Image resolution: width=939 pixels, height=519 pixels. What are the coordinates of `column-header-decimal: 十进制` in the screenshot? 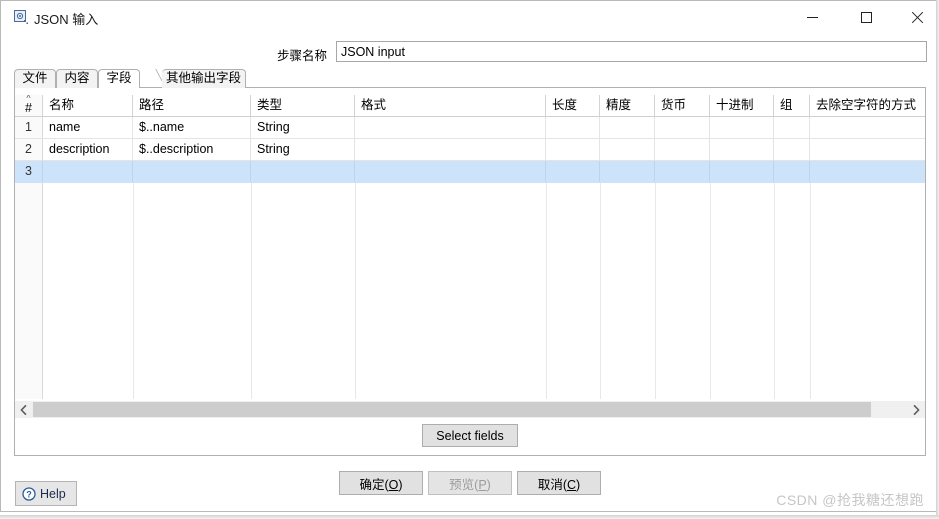 It's located at (742, 105).